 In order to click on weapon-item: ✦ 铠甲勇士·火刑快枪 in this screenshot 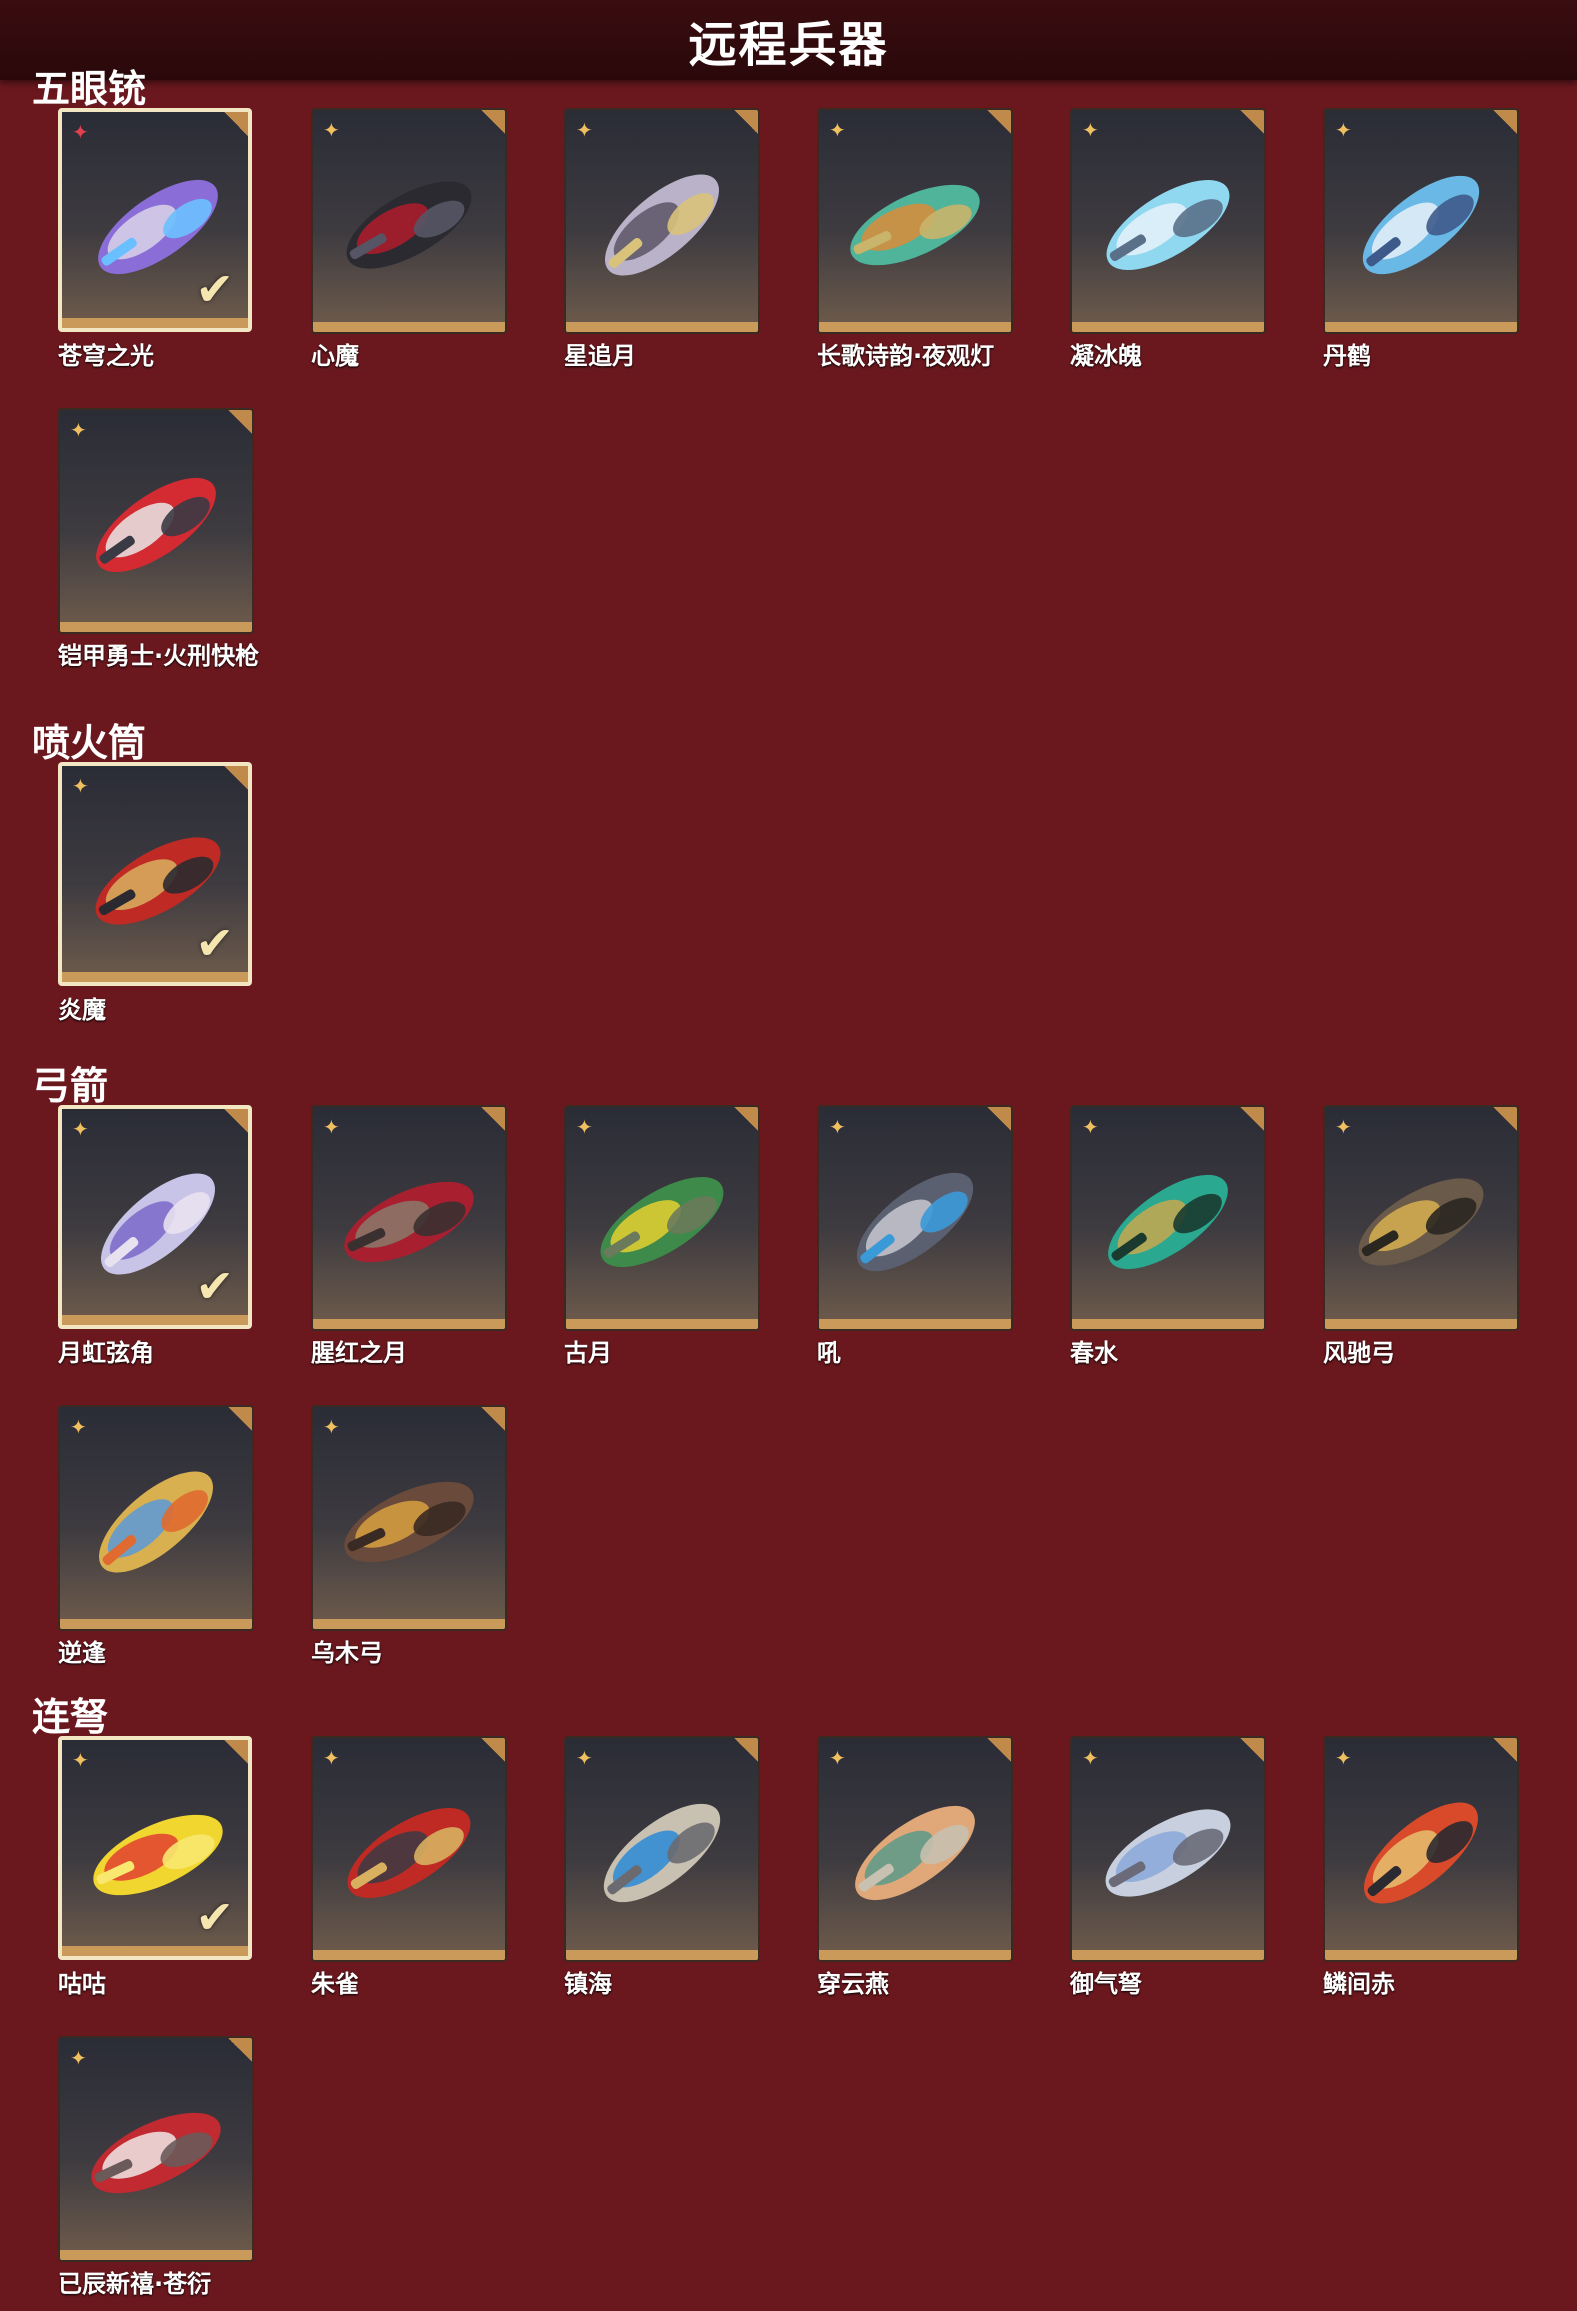, I will do `click(158, 539)`.